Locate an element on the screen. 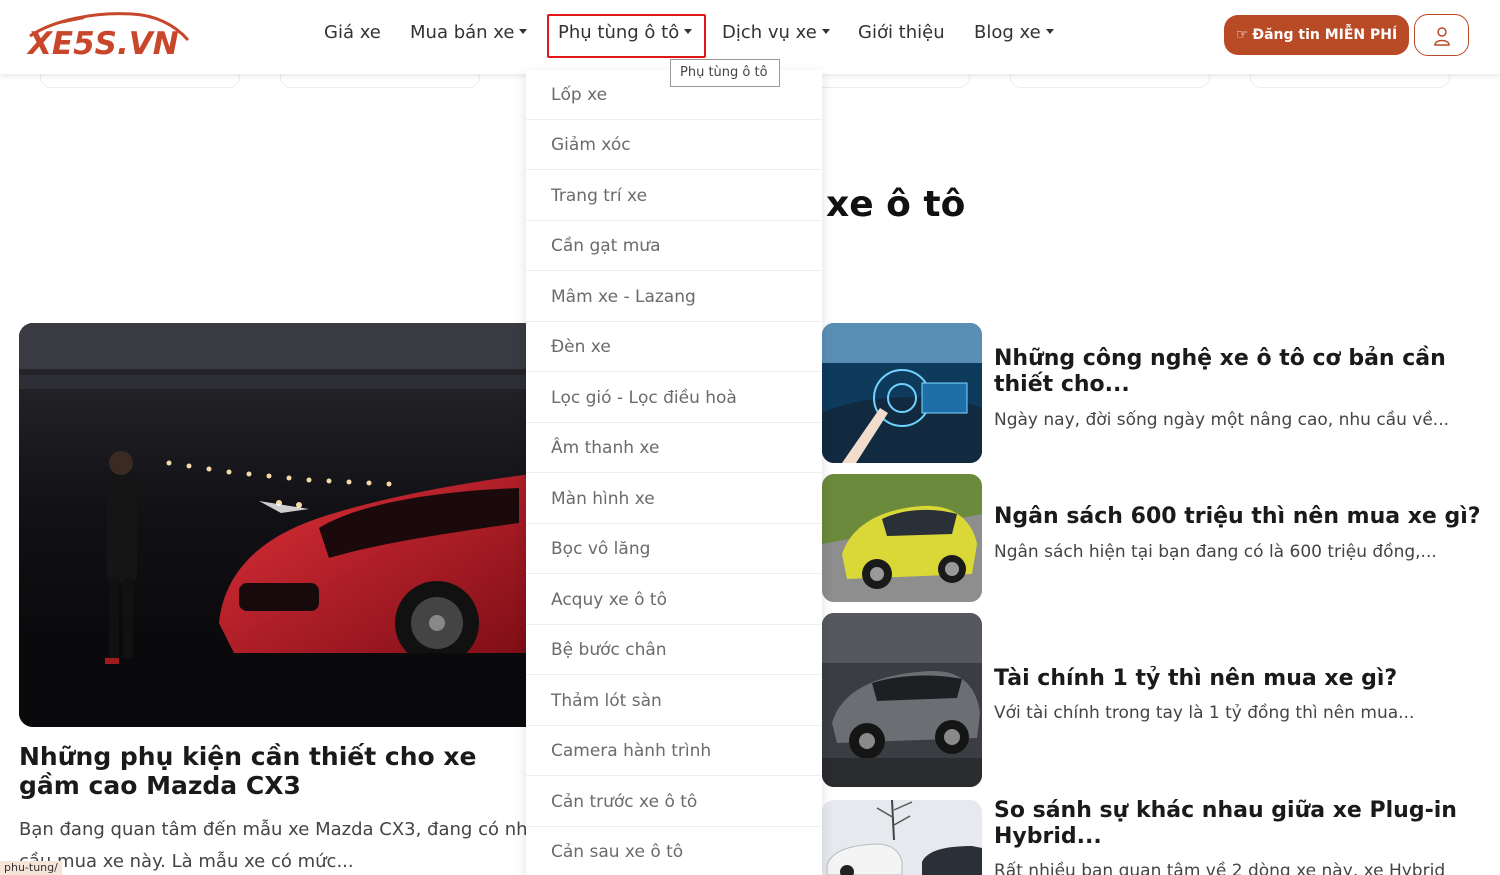 The image size is (1500, 875). dropdown-item-label: Cản sau xe ô tô is located at coordinates (617, 852).